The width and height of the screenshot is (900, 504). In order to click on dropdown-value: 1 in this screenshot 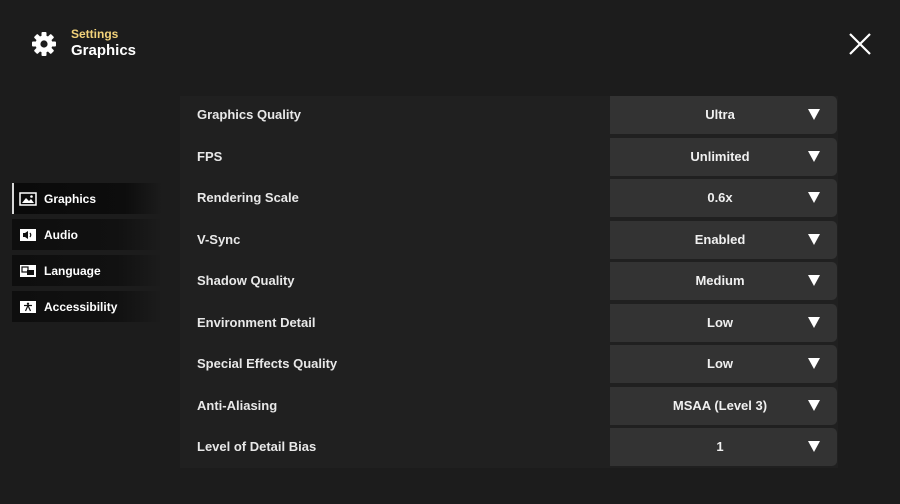, I will do `click(720, 446)`.